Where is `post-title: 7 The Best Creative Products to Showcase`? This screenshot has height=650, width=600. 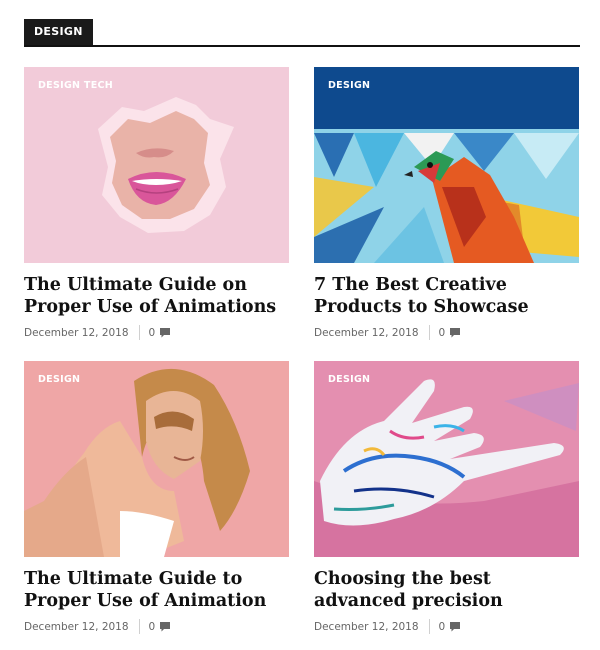 post-title: 7 The Best Creative Products to Showcase is located at coordinates (446, 296).